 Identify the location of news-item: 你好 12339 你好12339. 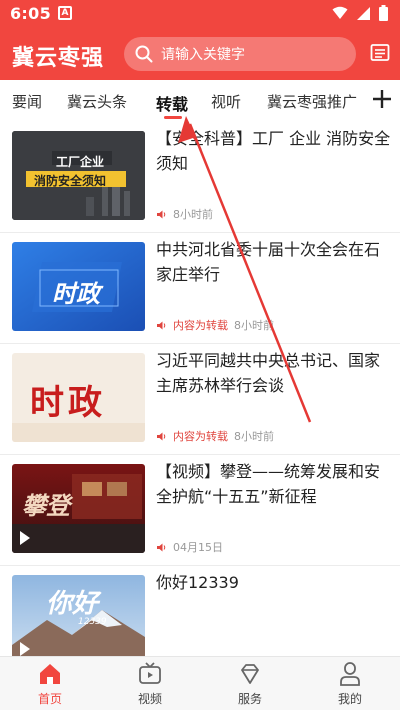
(200, 611).